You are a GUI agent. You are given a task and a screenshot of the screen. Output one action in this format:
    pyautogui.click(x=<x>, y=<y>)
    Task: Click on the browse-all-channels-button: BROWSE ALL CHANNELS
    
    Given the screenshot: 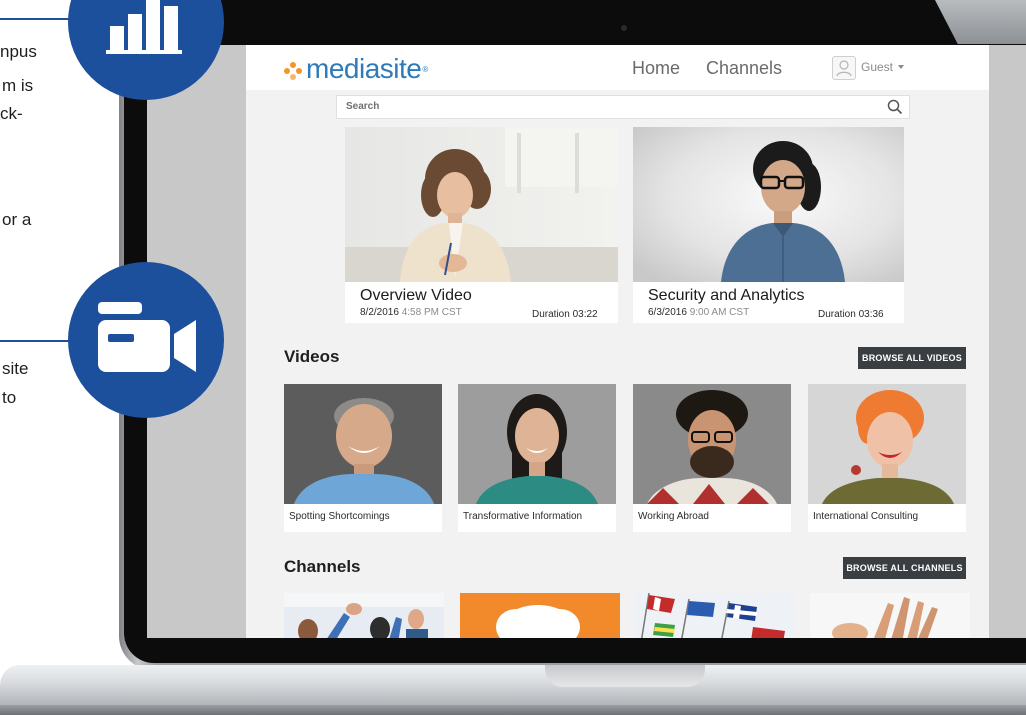 What is the action you would take?
    pyautogui.click(x=904, y=568)
    